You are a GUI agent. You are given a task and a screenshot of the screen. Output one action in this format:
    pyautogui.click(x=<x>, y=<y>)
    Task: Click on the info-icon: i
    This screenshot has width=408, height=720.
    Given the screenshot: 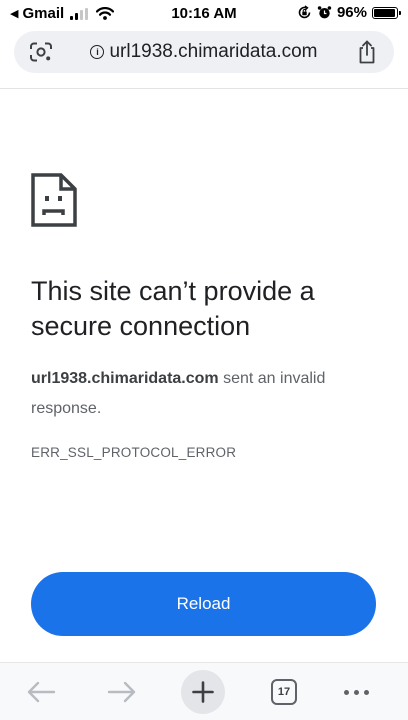 What is the action you would take?
    pyautogui.click(x=97, y=52)
    